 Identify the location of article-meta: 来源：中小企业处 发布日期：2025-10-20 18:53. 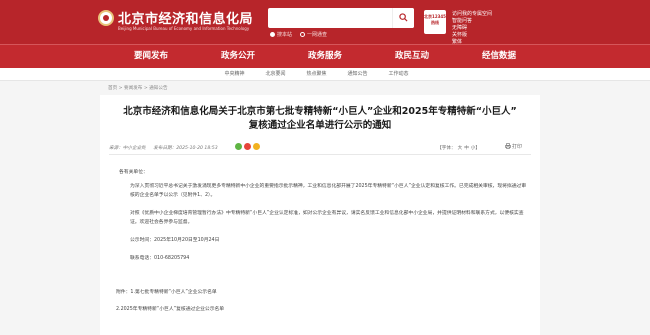
(166, 148).